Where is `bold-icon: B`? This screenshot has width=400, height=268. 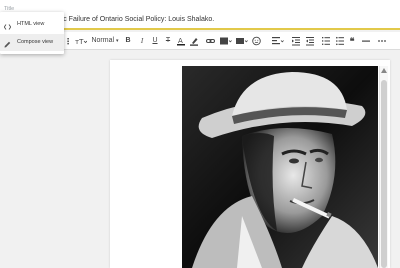
bold-icon: B is located at coordinates (128, 41).